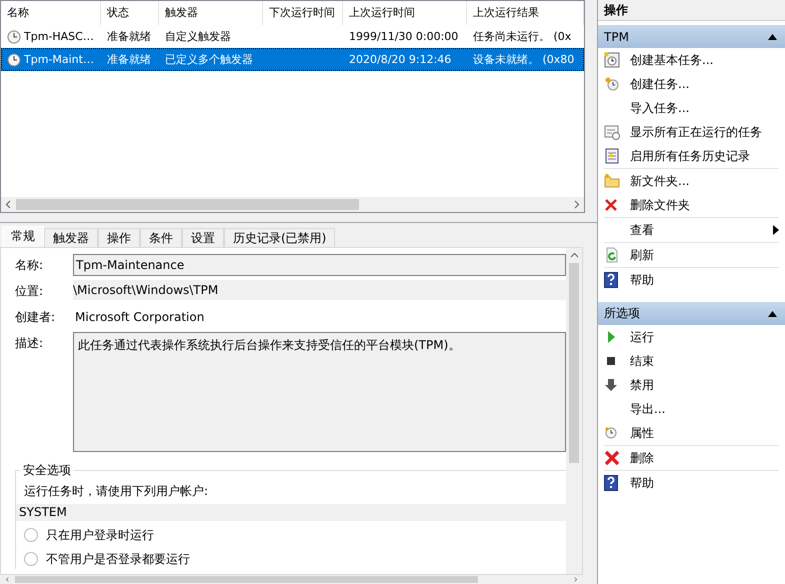 This screenshot has width=785, height=584. Describe the element at coordinates (47, 470) in the screenshot. I see `group-title: 安全选项` at that location.